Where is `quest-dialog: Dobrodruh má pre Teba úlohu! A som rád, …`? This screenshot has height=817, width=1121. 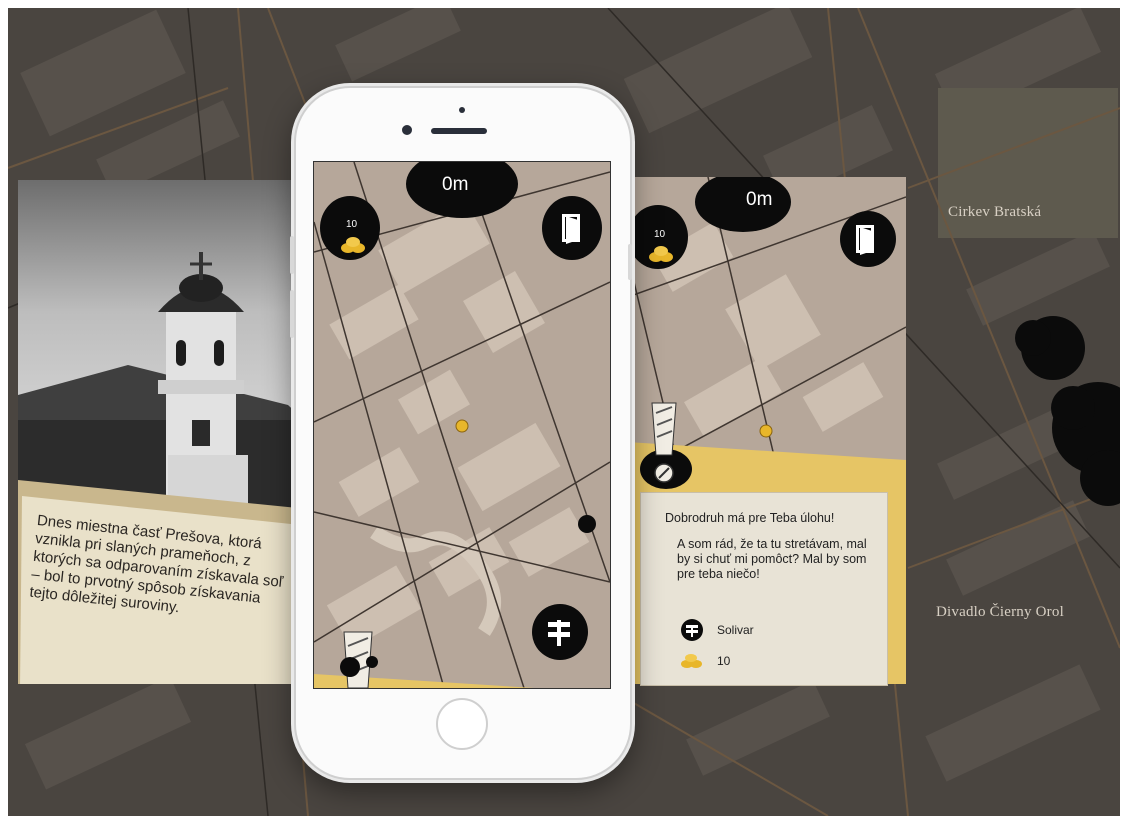
quest-dialog: Dobrodruh má pre Teba úlohu! A som rád, … is located at coordinates (764, 589).